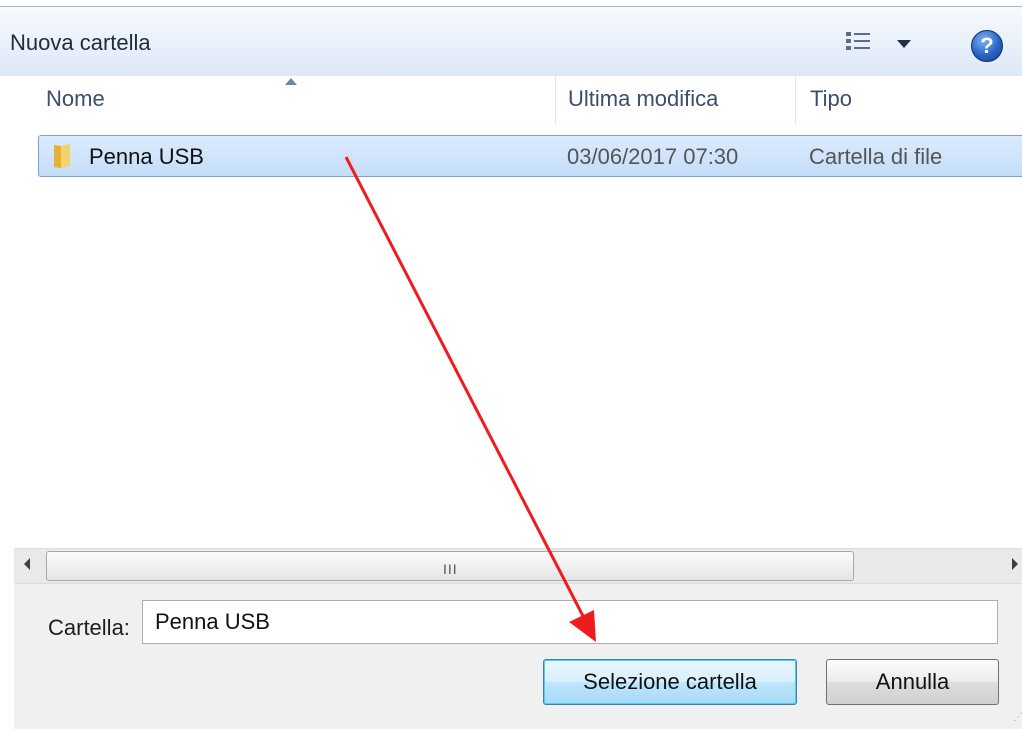  I want to click on new-folder-button: Nuova cartella, so click(80, 43).